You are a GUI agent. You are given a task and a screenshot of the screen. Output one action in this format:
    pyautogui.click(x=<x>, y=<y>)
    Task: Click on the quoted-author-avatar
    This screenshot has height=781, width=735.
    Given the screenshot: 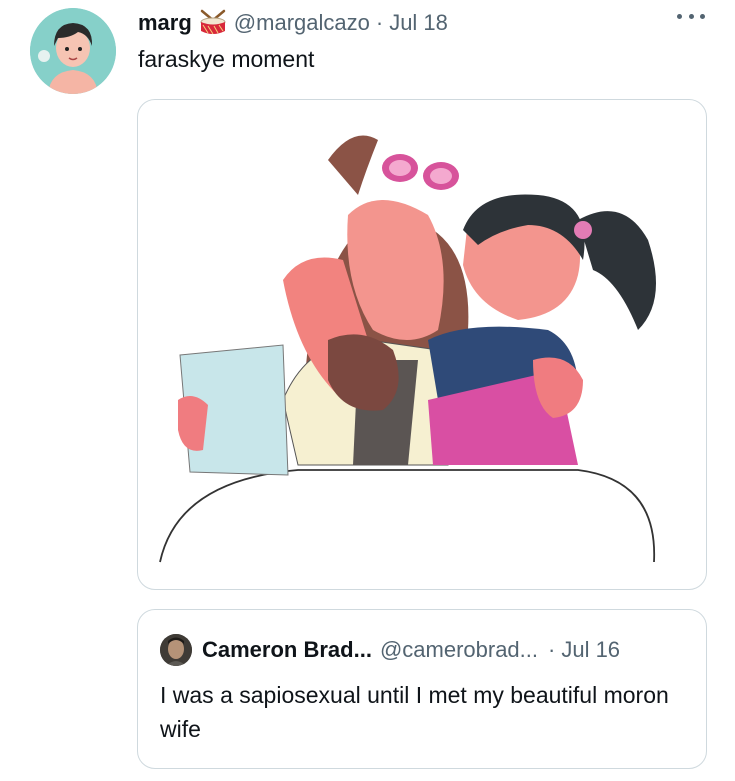 What is the action you would take?
    pyautogui.click(x=176, y=650)
    